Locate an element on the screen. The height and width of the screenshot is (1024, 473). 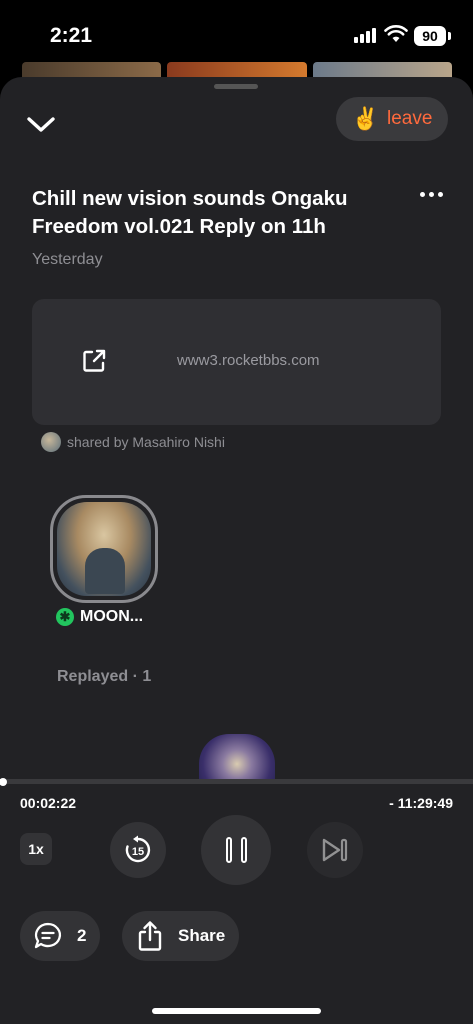
comments-button: 2 is located at coordinates (60, 936).